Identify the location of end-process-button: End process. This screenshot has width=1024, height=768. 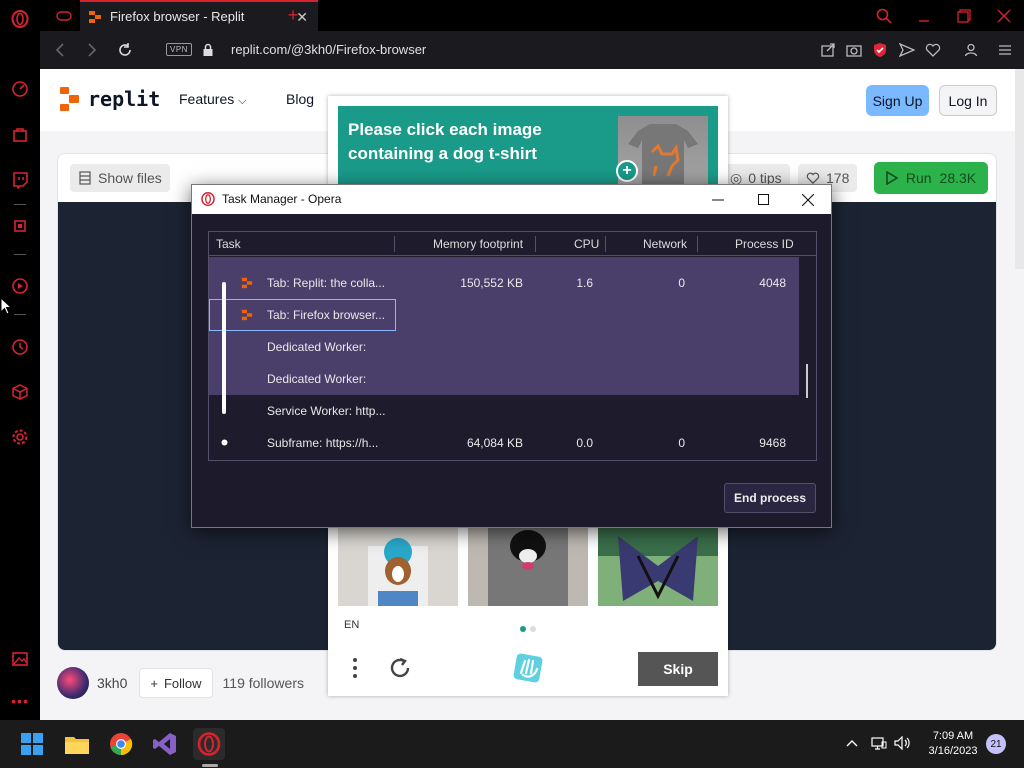
(770, 498).